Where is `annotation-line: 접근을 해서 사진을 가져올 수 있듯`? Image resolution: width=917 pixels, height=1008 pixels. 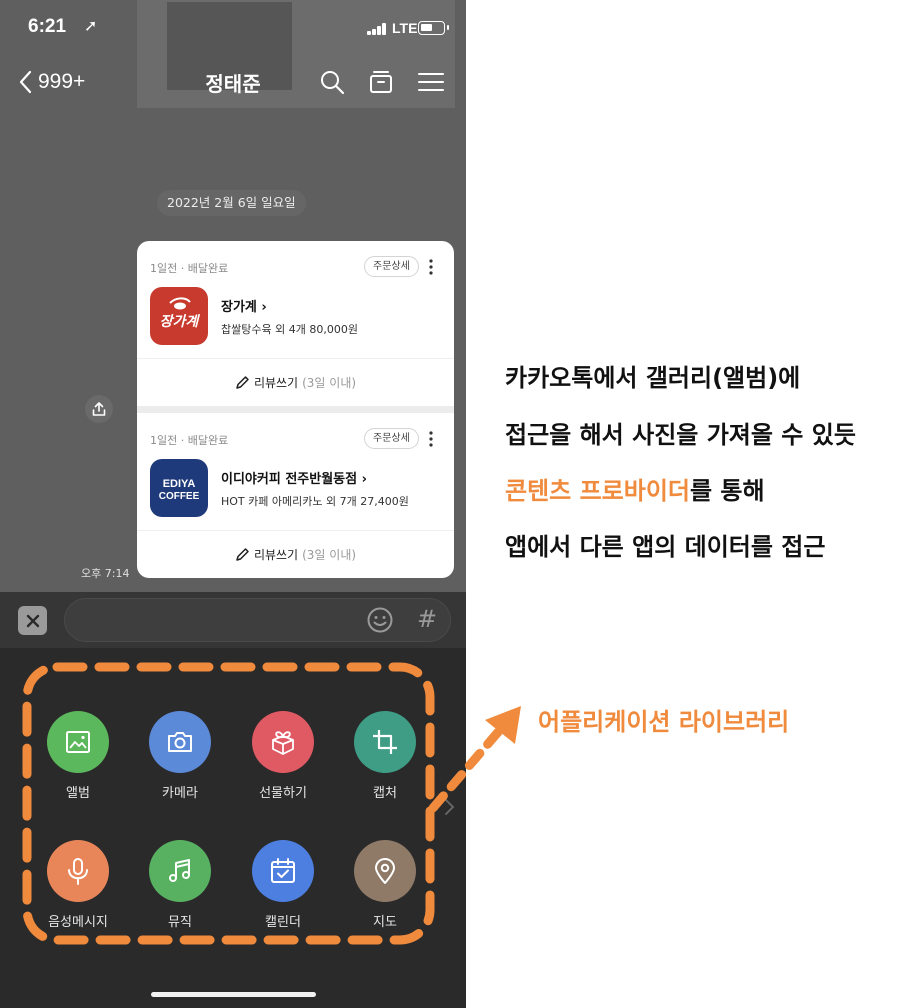
annotation-line: 접근을 해서 사진을 가져올 수 있듯 is located at coordinates (680, 435).